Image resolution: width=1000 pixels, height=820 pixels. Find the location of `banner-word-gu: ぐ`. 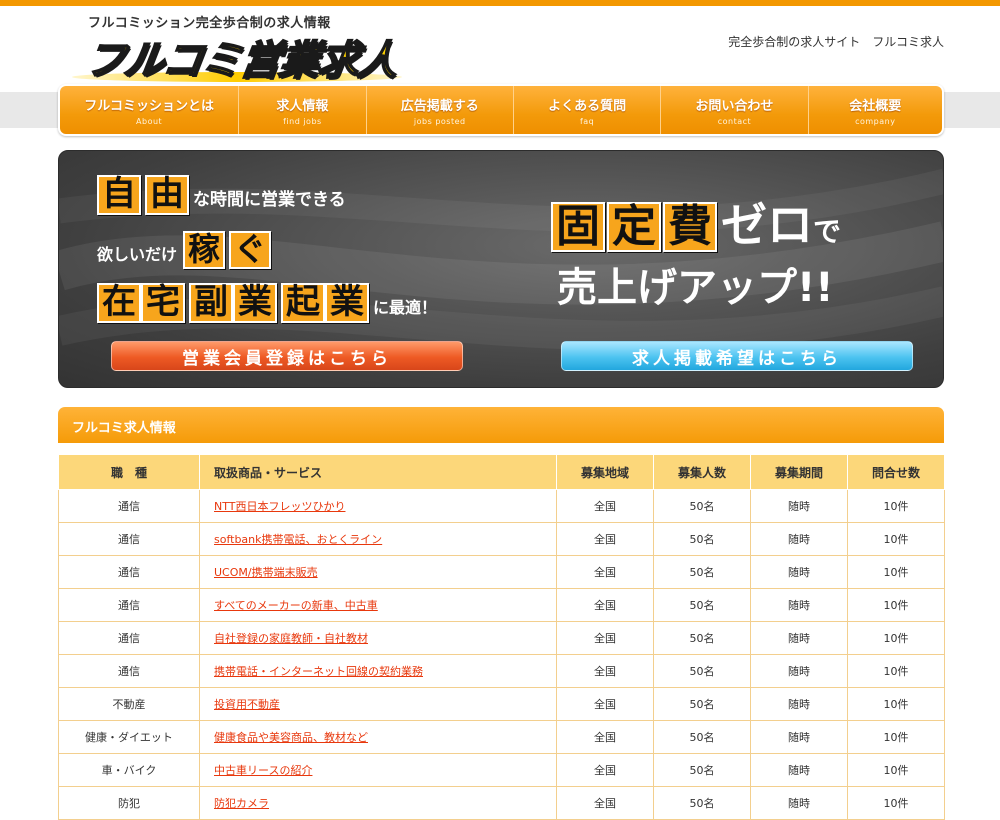

banner-word-gu: ぐ is located at coordinates (250, 250).